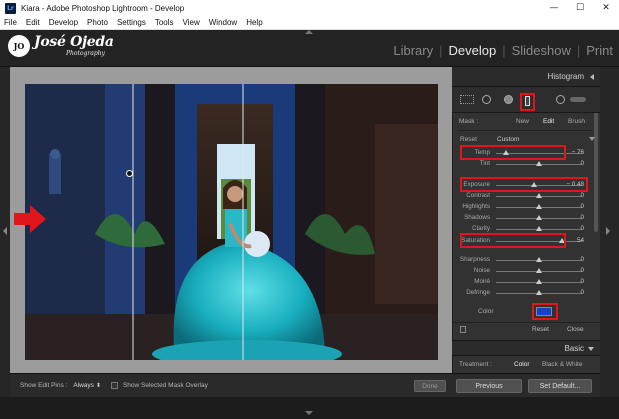  What do you see at coordinates (560, 99) in the screenshot?
I see `radial-filter-icon` at bounding box center [560, 99].